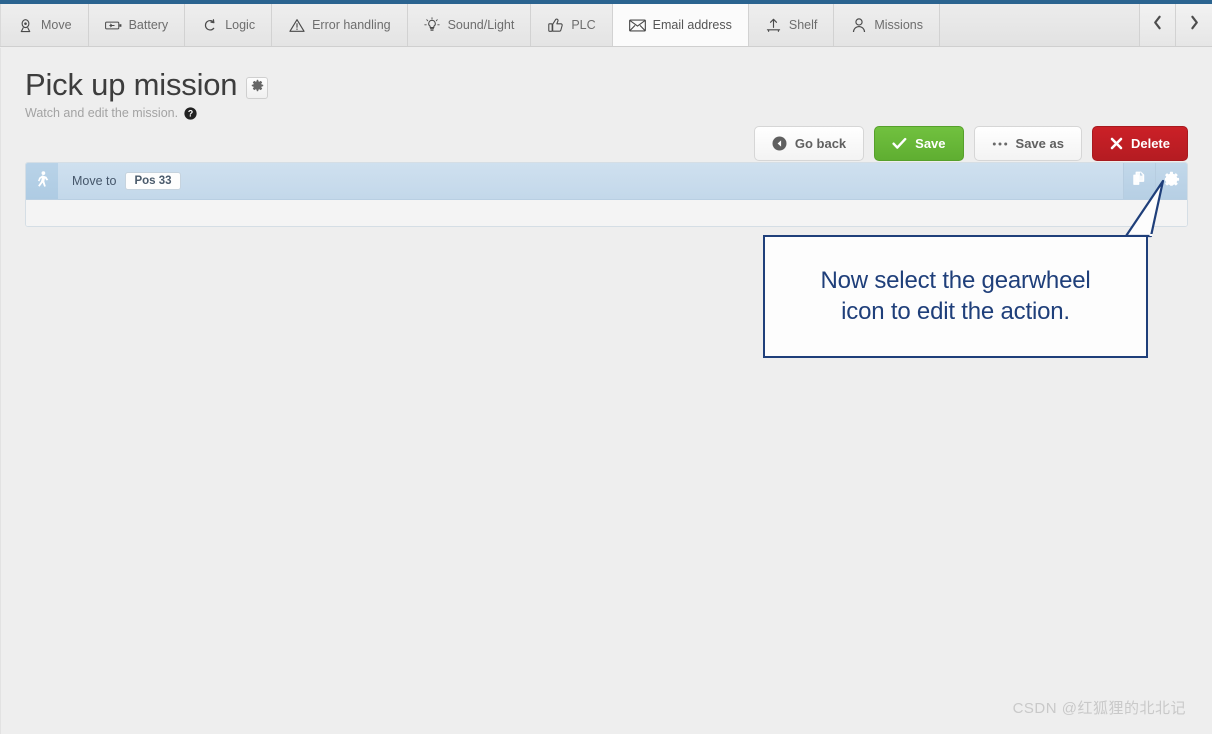 The width and height of the screenshot is (1212, 734). What do you see at coordinates (899, 143) in the screenshot?
I see `check-icon` at bounding box center [899, 143].